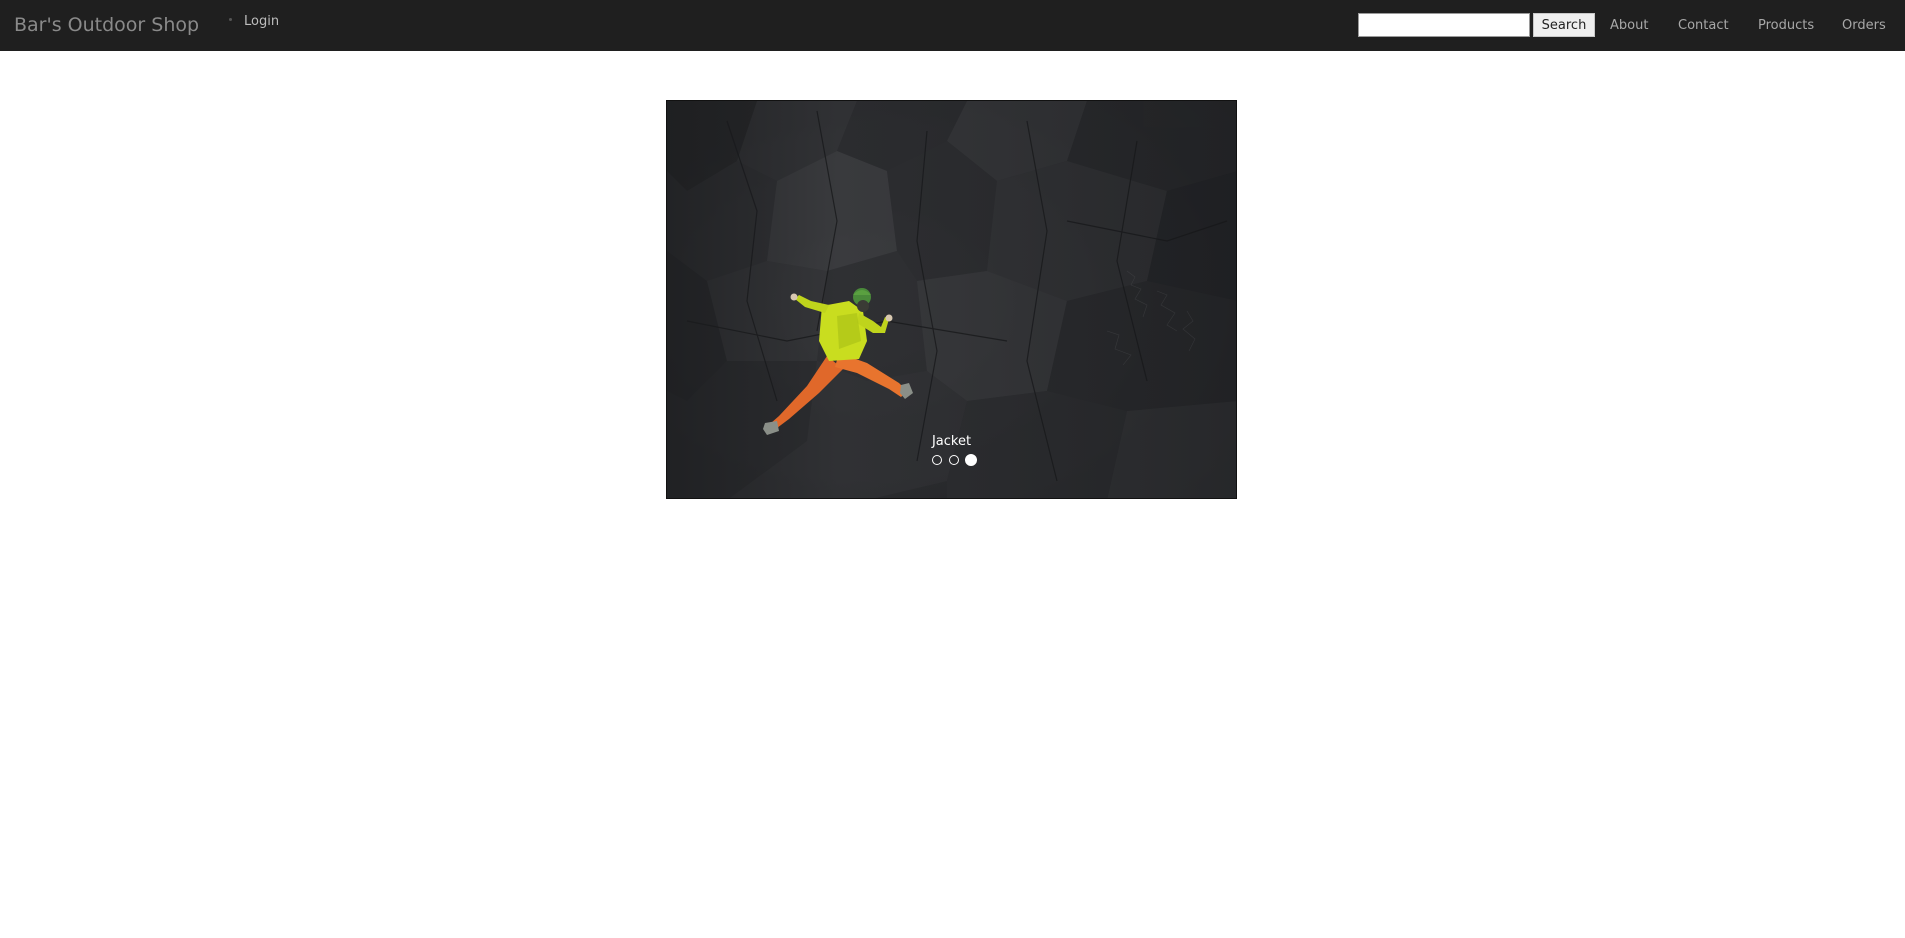 The width and height of the screenshot is (1905, 938). What do you see at coordinates (1444, 25) in the screenshot?
I see `search-input` at bounding box center [1444, 25].